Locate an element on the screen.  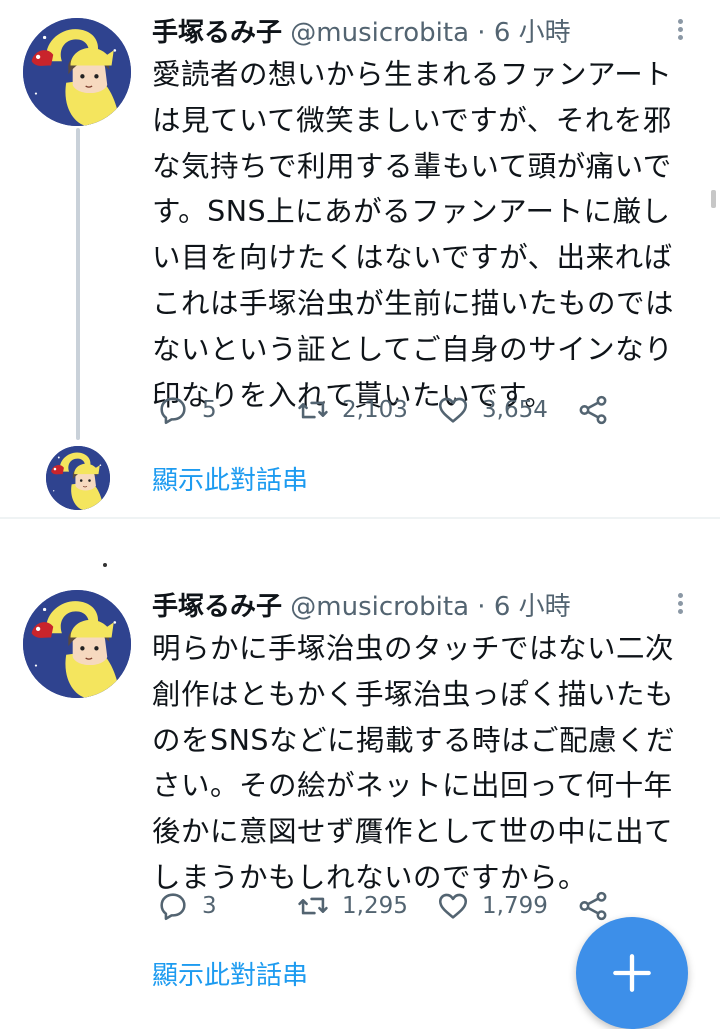
reply-count: 5 is located at coordinates (209, 410).